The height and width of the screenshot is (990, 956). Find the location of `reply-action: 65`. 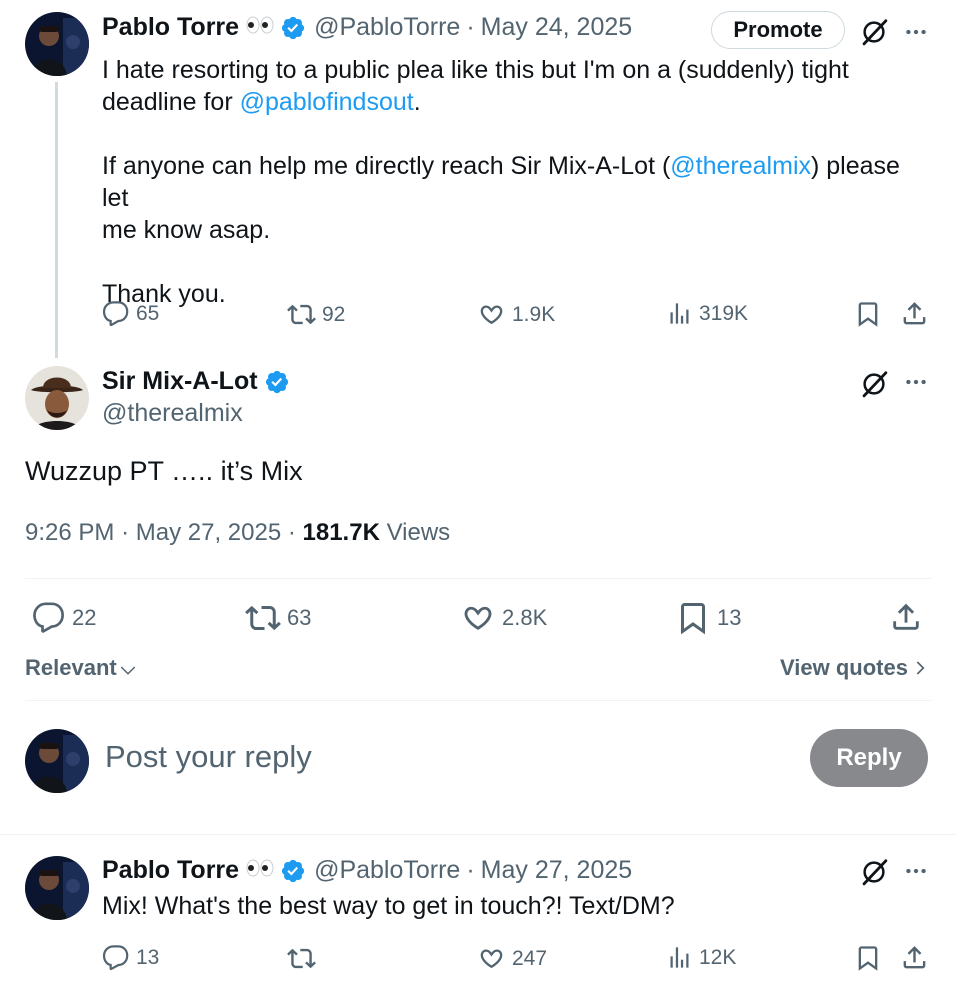

reply-action: 65 is located at coordinates (130, 314).